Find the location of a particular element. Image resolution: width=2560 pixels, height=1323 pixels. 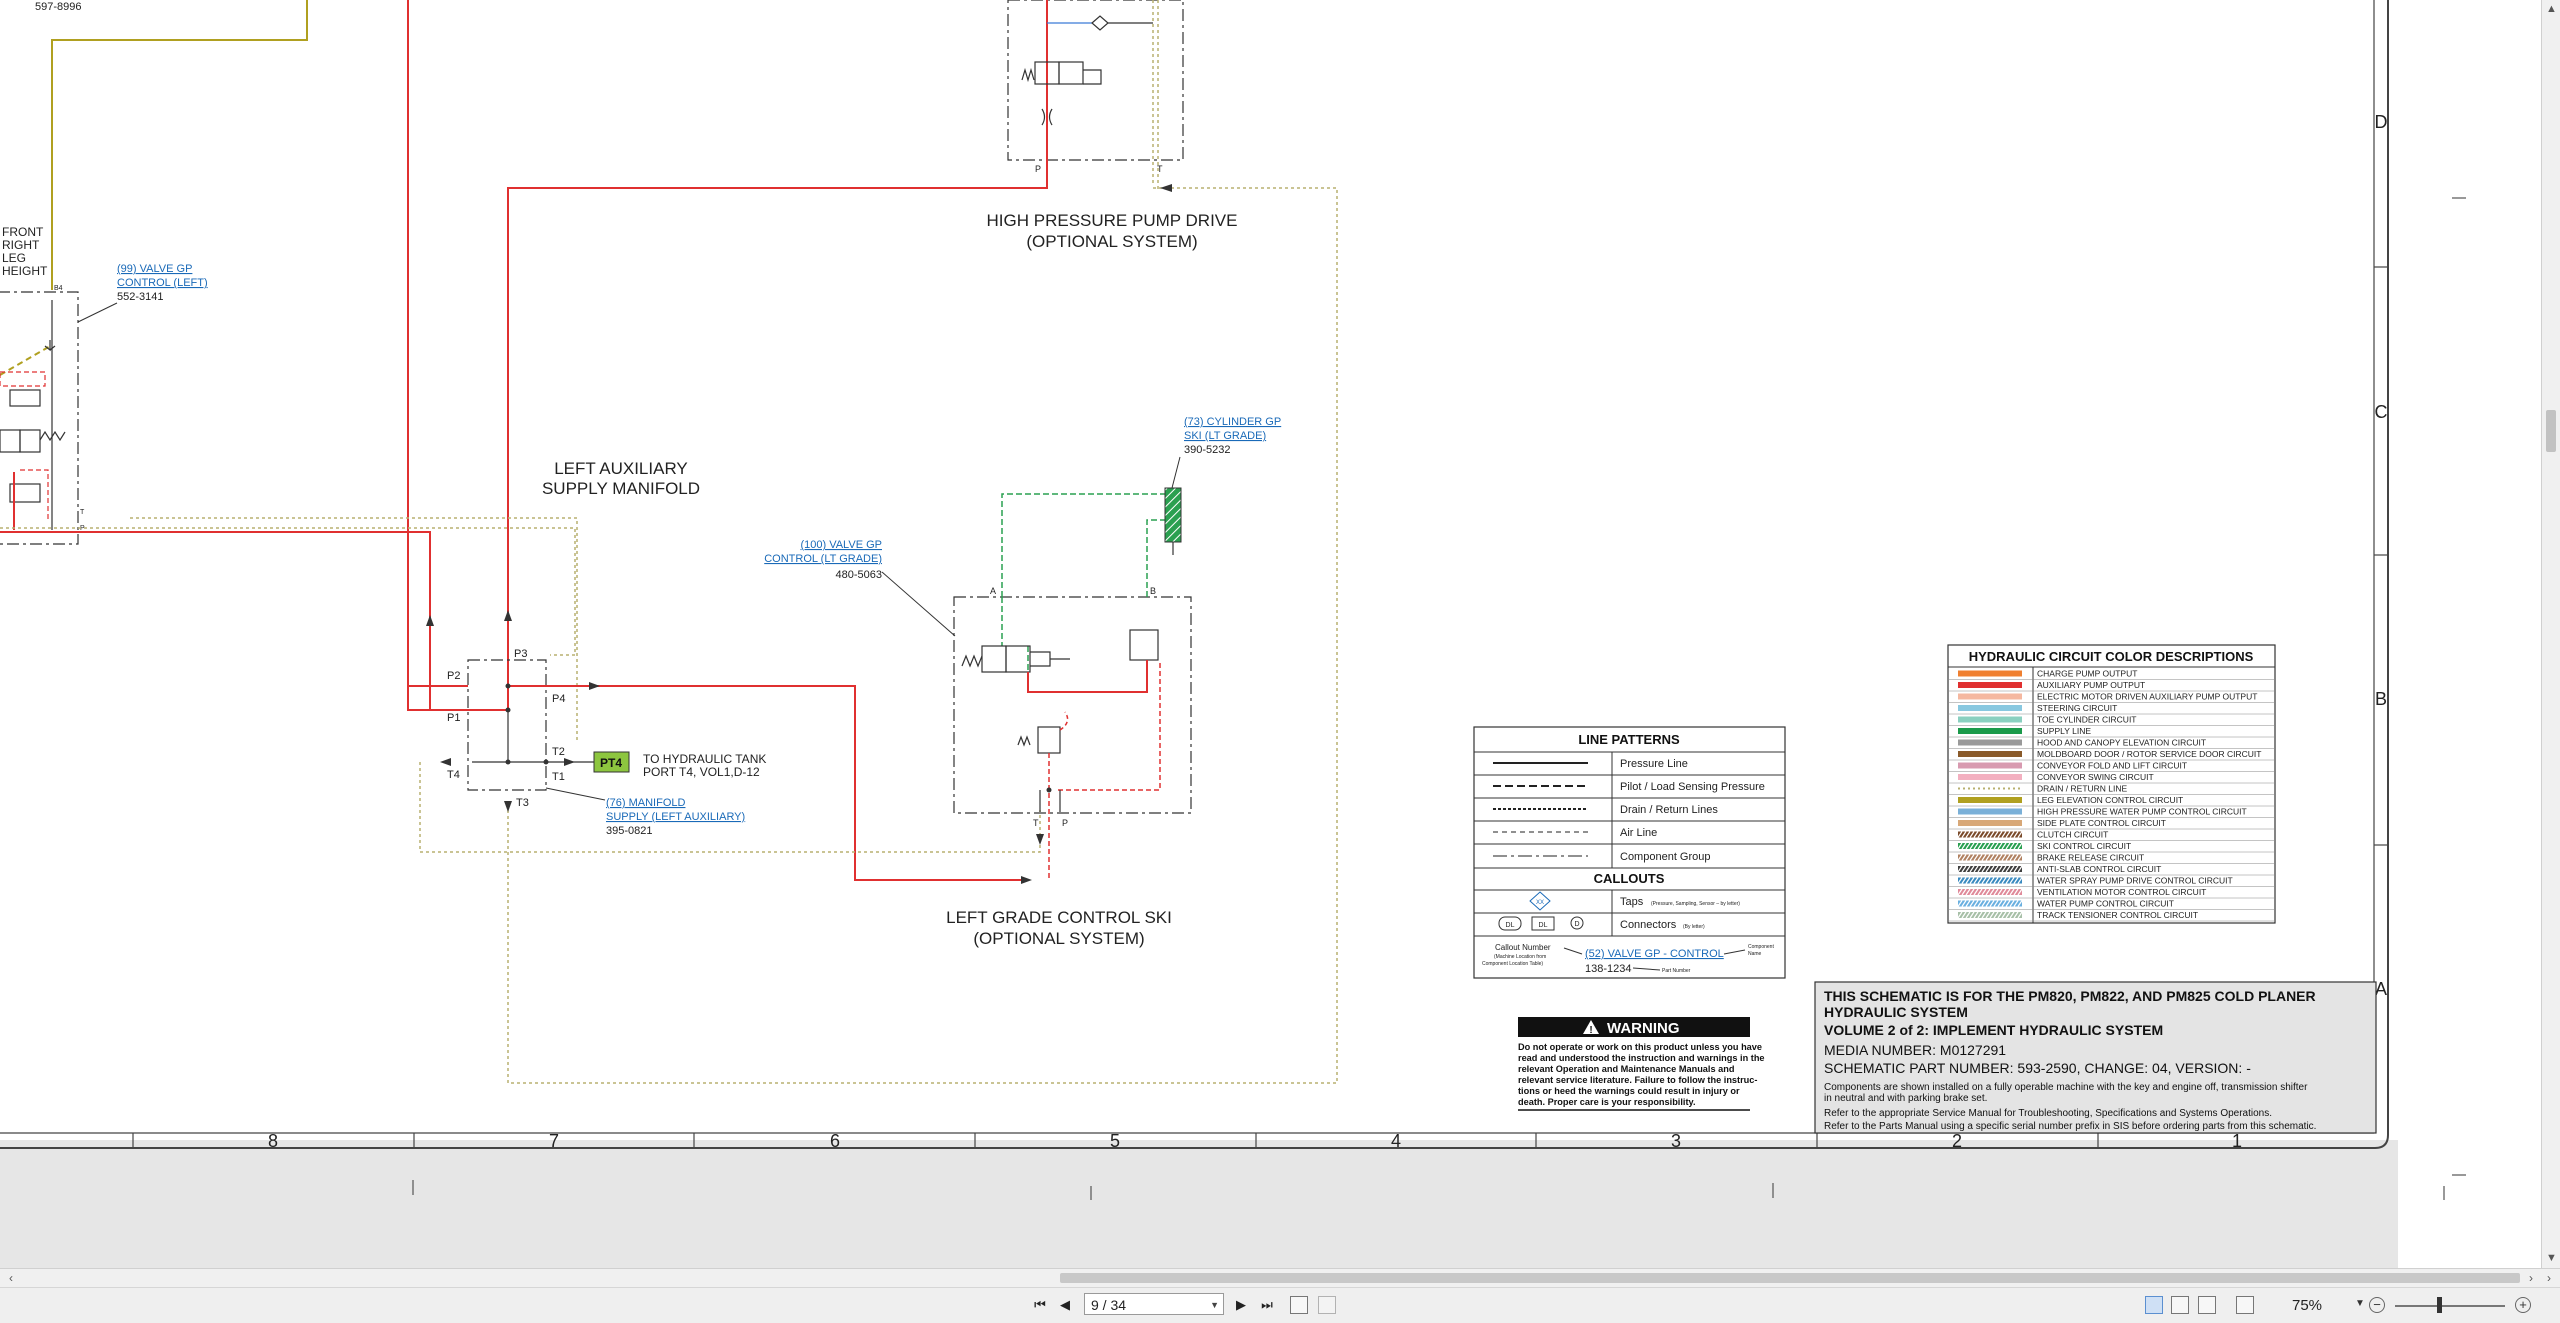

svg-text: CALLOUTS is located at coordinates (1629, 878).